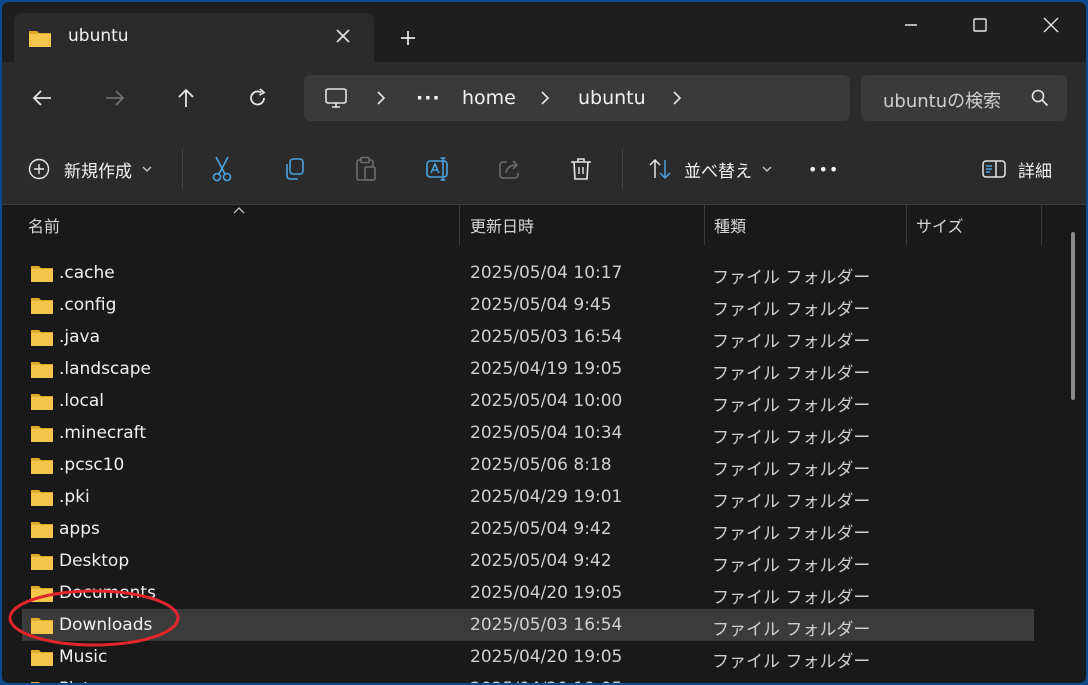 The image size is (1088, 685). I want to click on arrow-up-icon, so click(186, 97).